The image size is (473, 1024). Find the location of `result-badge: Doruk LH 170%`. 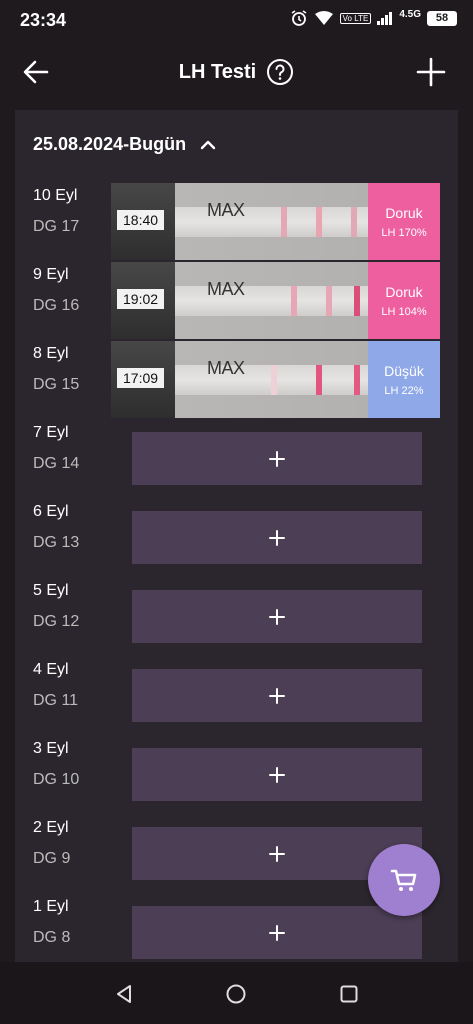

result-badge: Doruk LH 170% is located at coordinates (404, 221).